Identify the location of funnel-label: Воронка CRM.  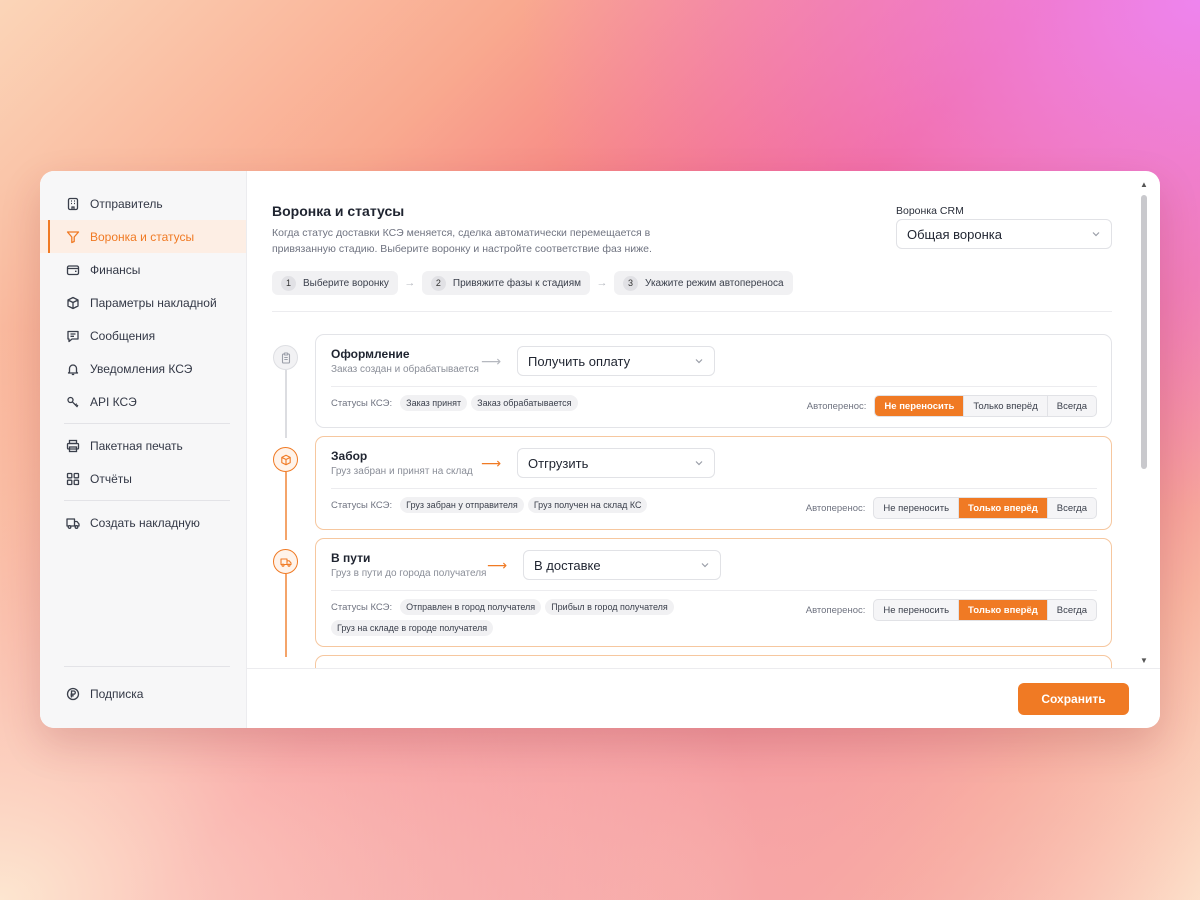
(930, 211).